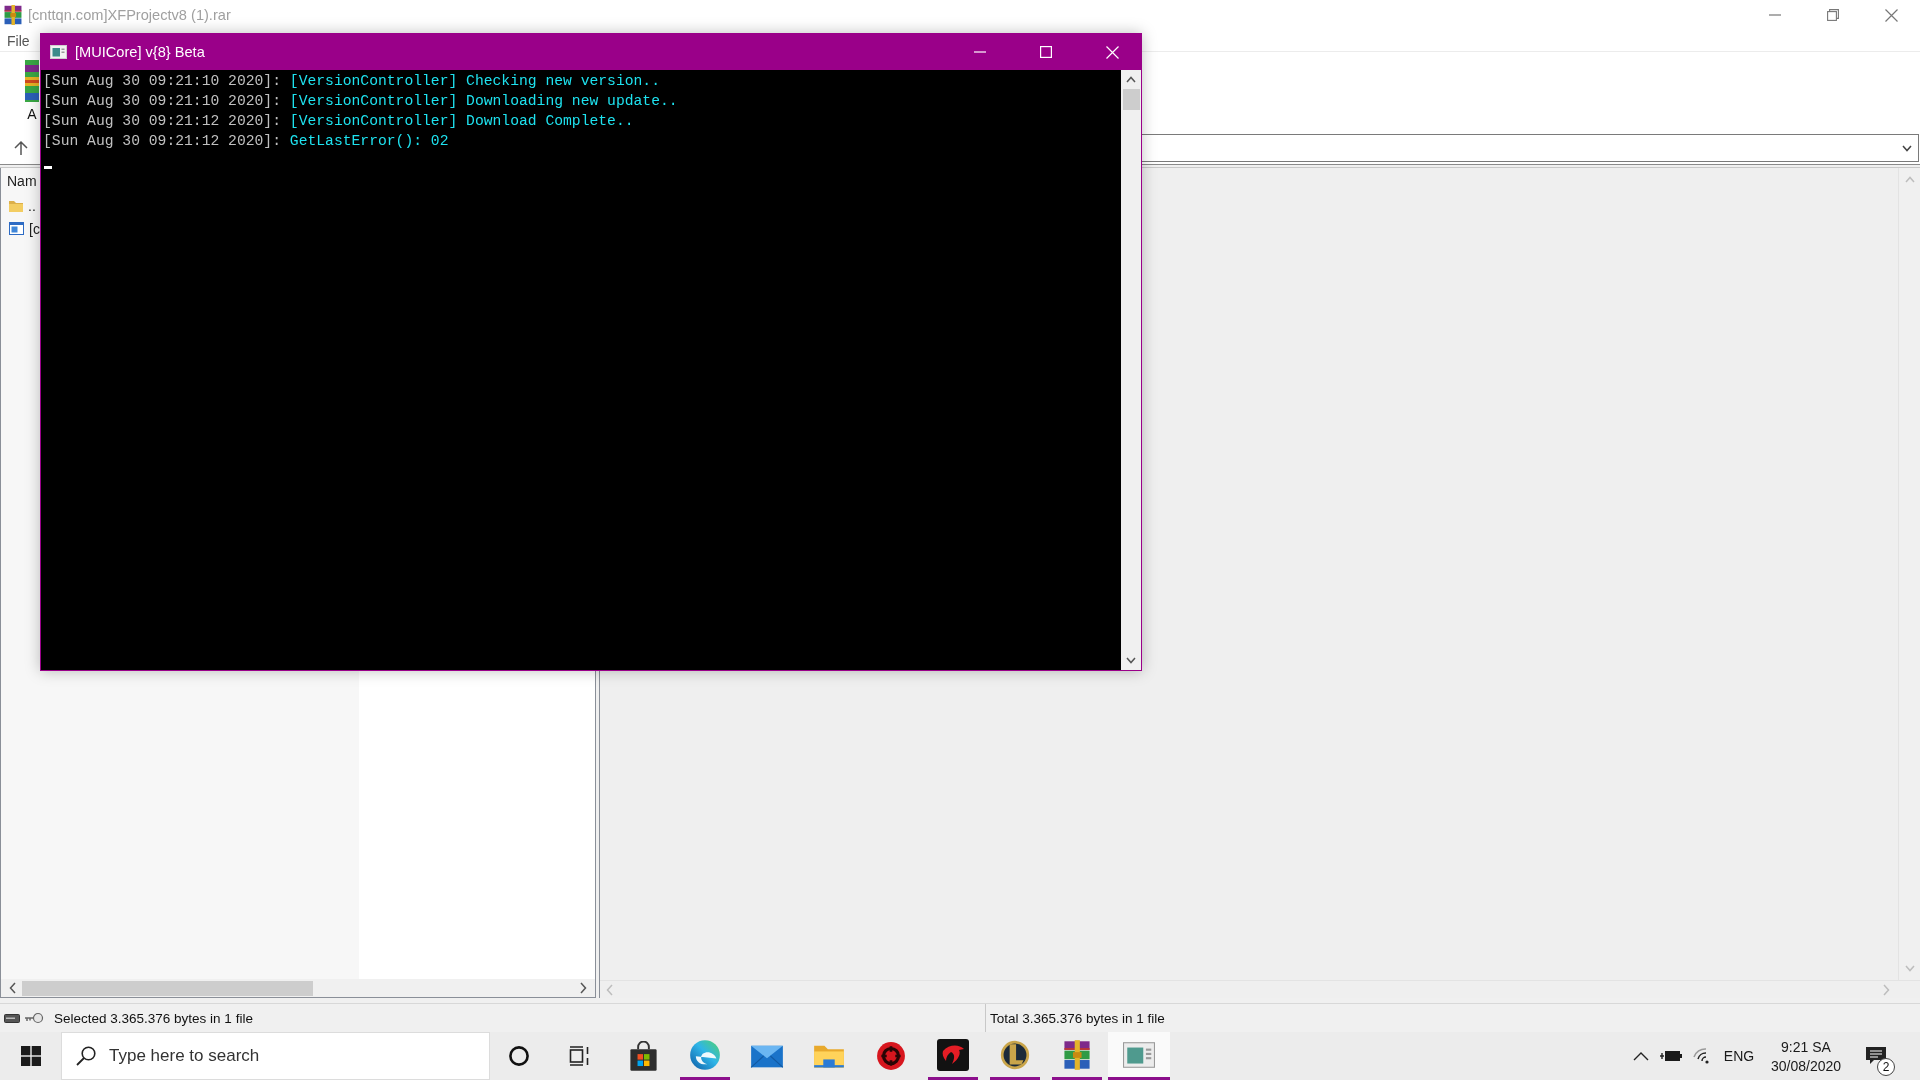  I want to click on log-line: [Sun Aug 30 09:21:12 2020]: GetLastError(): 02, so click(246, 141).